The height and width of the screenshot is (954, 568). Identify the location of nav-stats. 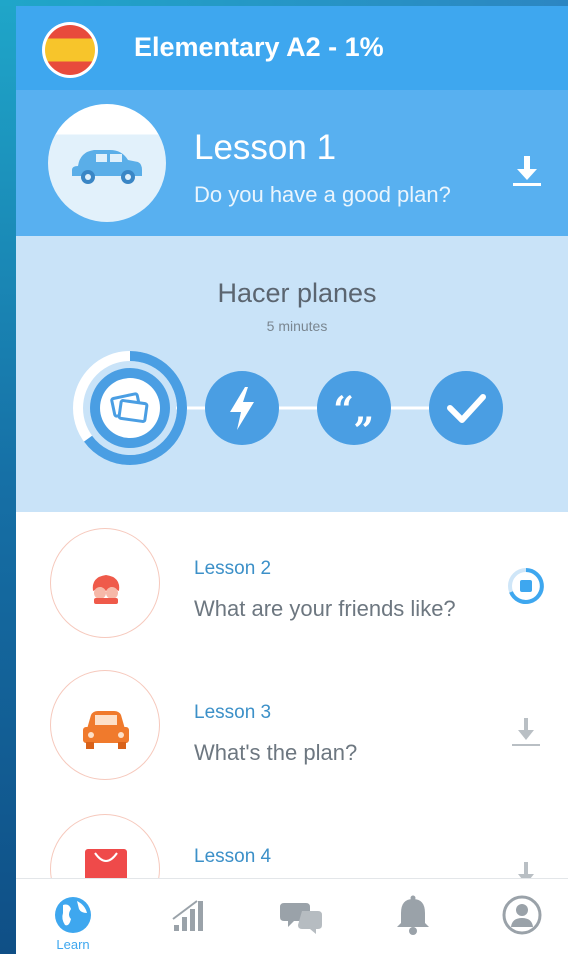
(187, 916).